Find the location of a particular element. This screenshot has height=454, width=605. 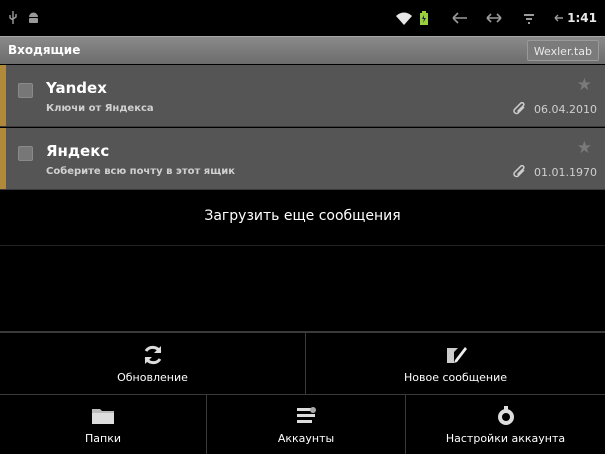

folder-title: Входящие is located at coordinates (44, 50).